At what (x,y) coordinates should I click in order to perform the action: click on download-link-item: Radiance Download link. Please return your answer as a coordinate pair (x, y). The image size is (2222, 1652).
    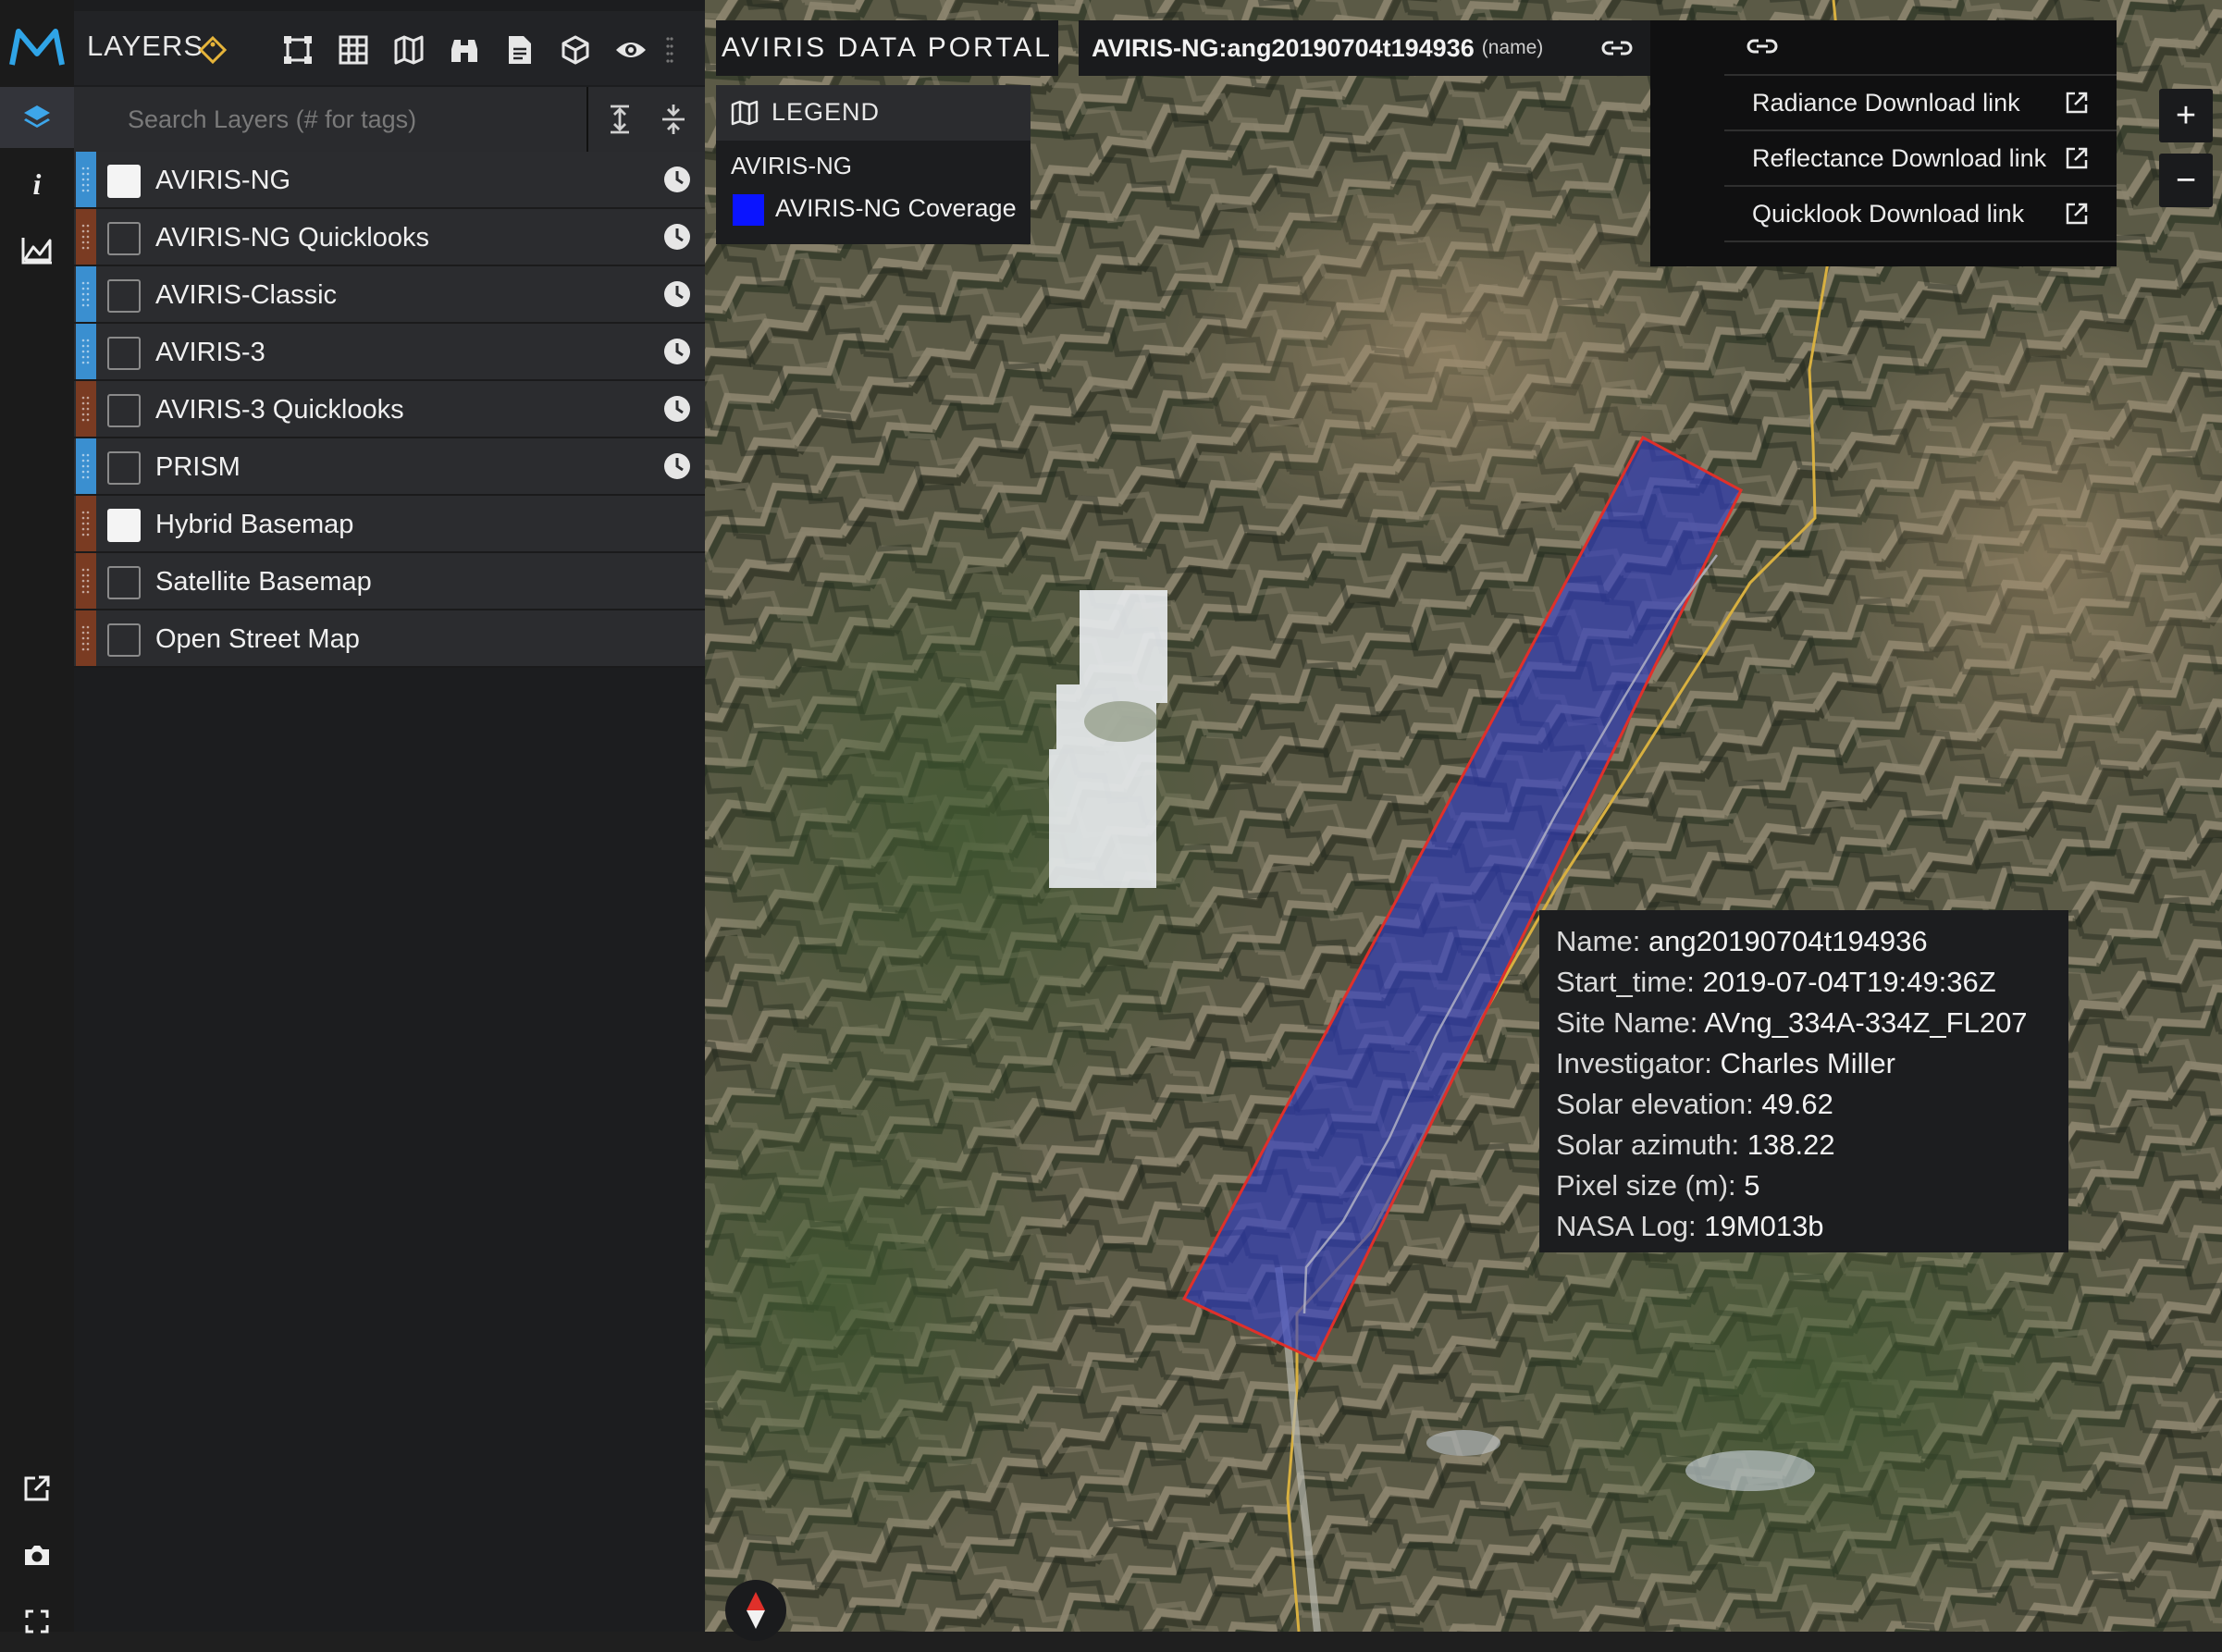
    Looking at the image, I should click on (1920, 104).